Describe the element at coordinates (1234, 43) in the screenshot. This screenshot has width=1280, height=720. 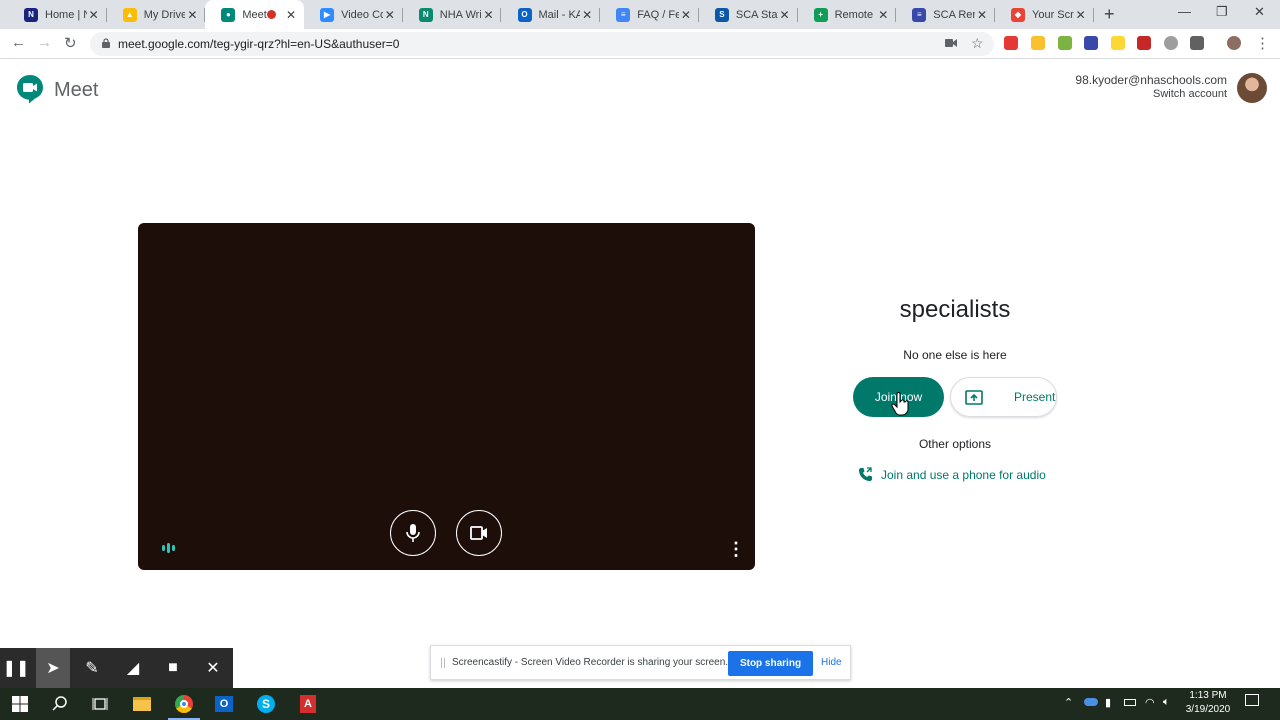
I see `profile-avatar-icon` at that location.